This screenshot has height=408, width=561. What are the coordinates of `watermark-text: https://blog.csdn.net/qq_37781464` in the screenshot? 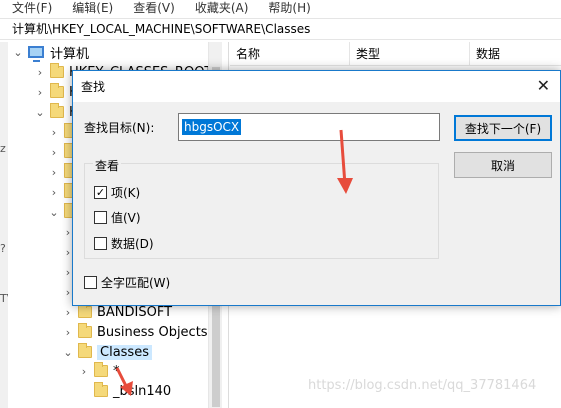 It's located at (422, 385).